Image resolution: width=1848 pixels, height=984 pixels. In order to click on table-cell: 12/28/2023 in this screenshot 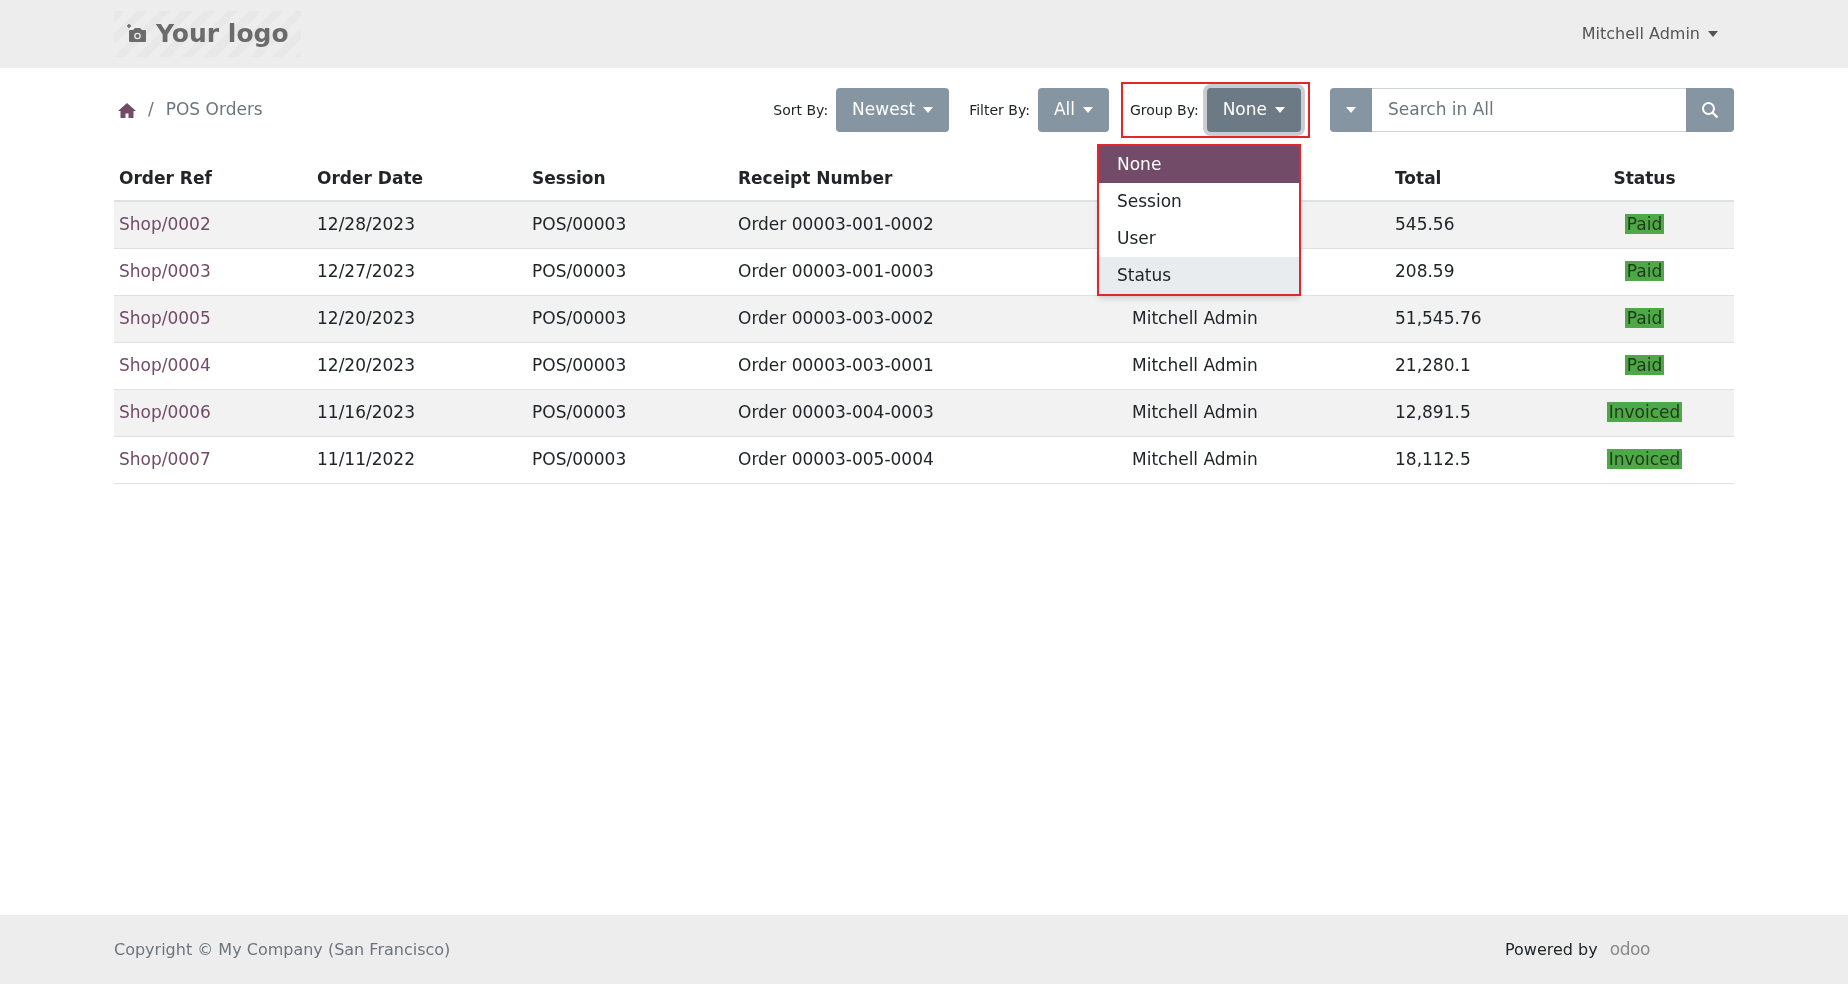, I will do `click(419, 224)`.